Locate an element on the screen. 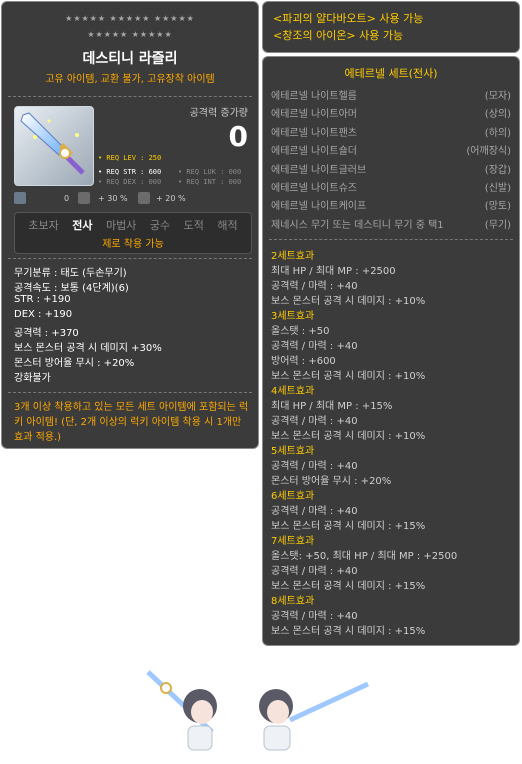 Image resolution: width=522 pixels, height=764 pixels. usage-panel: <파괴의 얄다바오트> 사용 가능 <창조의 아이온> 사용 가능 is located at coordinates (391, 27).